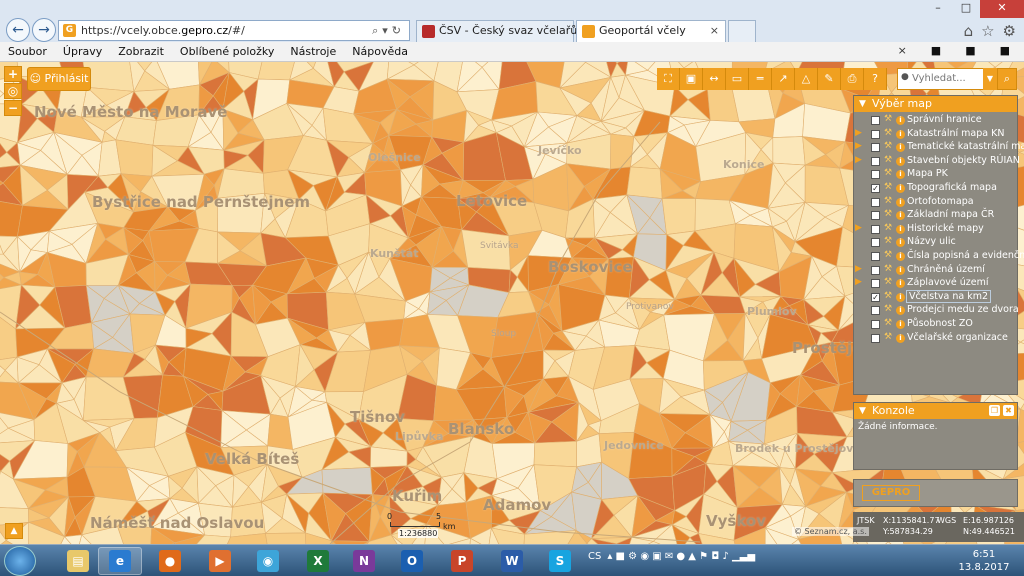  I want to click on layer-item: ⚒ i Čísla popisná a evidenční, so click(939, 257).